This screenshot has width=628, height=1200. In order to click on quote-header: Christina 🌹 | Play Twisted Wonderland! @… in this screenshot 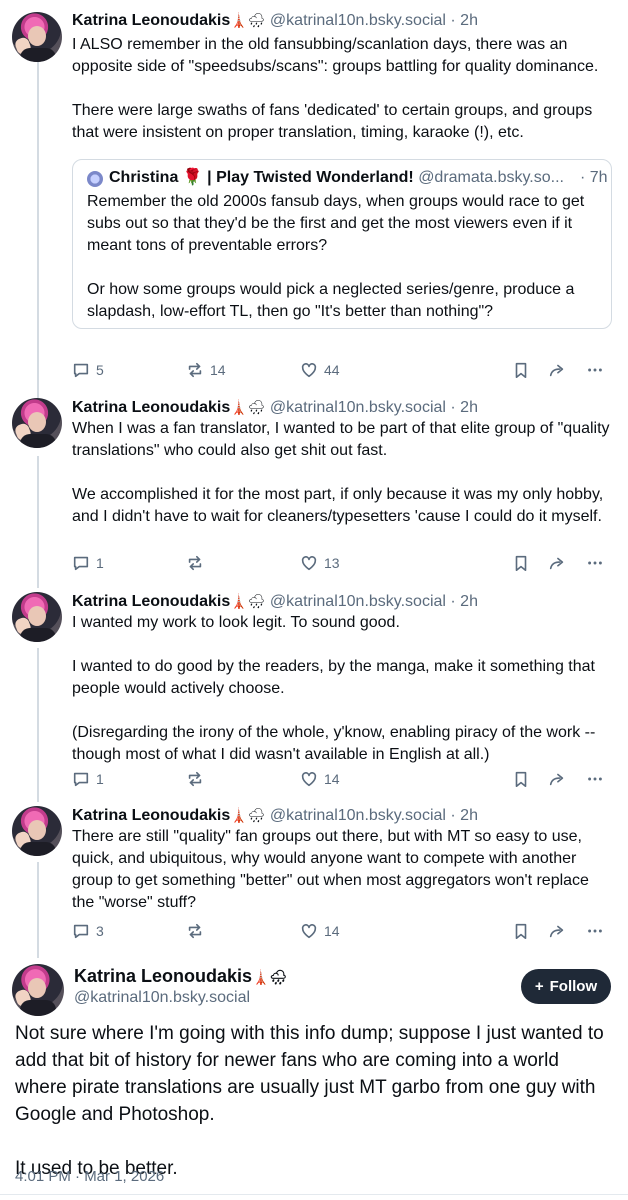, I will do `click(358, 178)`.